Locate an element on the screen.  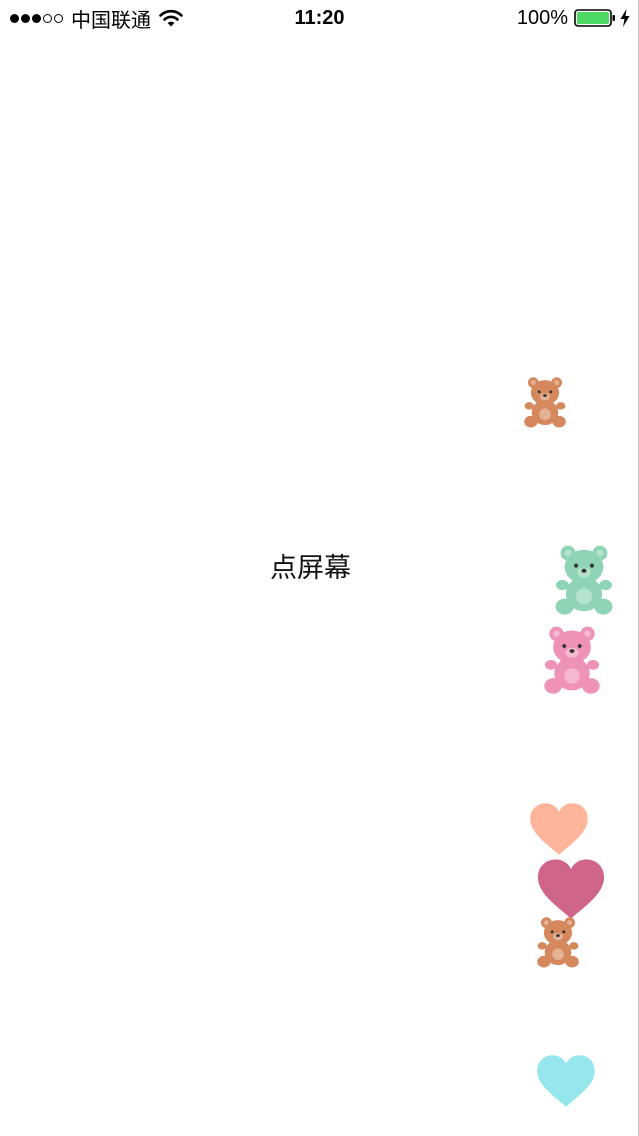
battery-icon is located at coordinates (594, 18).